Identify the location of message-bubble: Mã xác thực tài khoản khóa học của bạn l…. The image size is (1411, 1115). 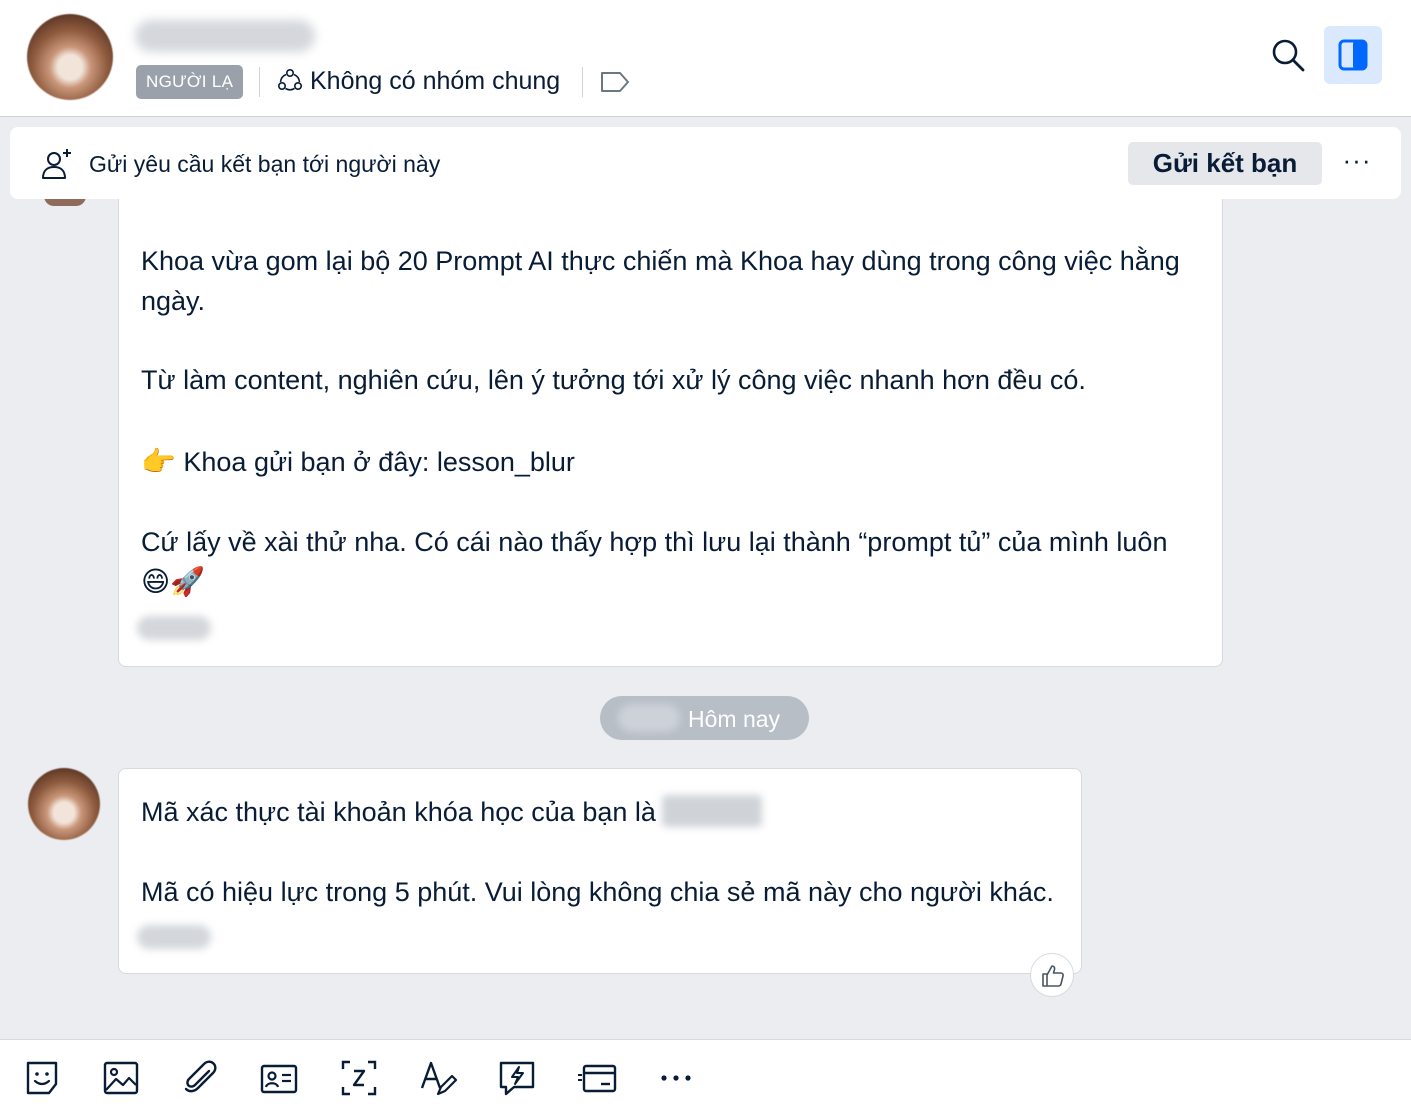
(600, 871).